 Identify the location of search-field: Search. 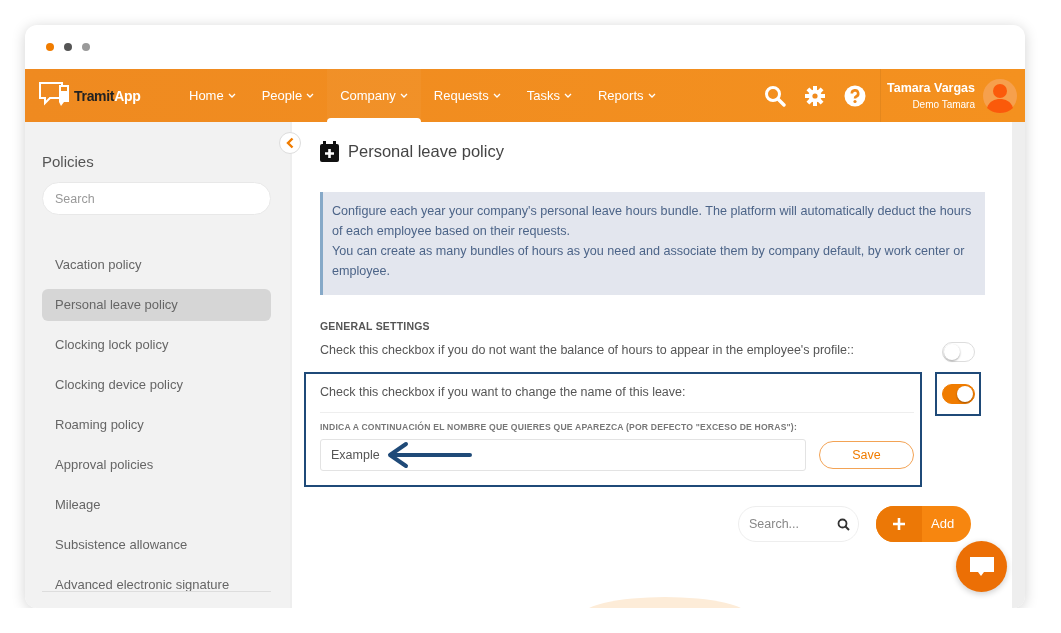
(156, 198).